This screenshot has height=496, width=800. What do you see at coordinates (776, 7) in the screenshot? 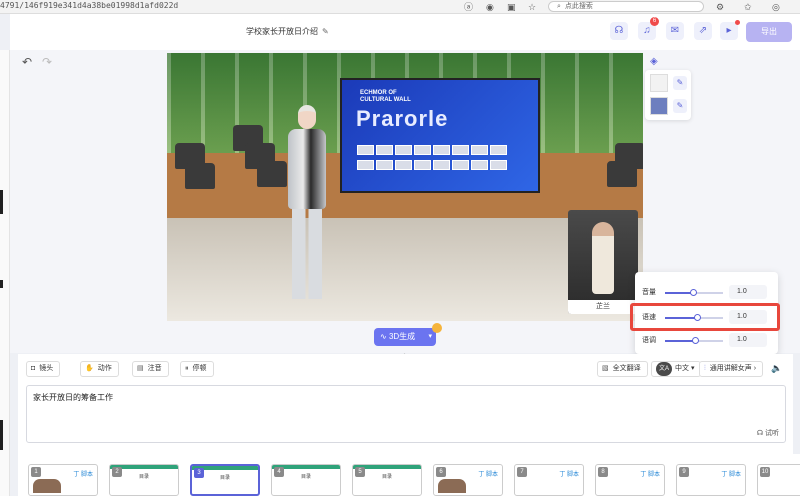
I see `profile-icon: ◎` at bounding box center [776, 7].